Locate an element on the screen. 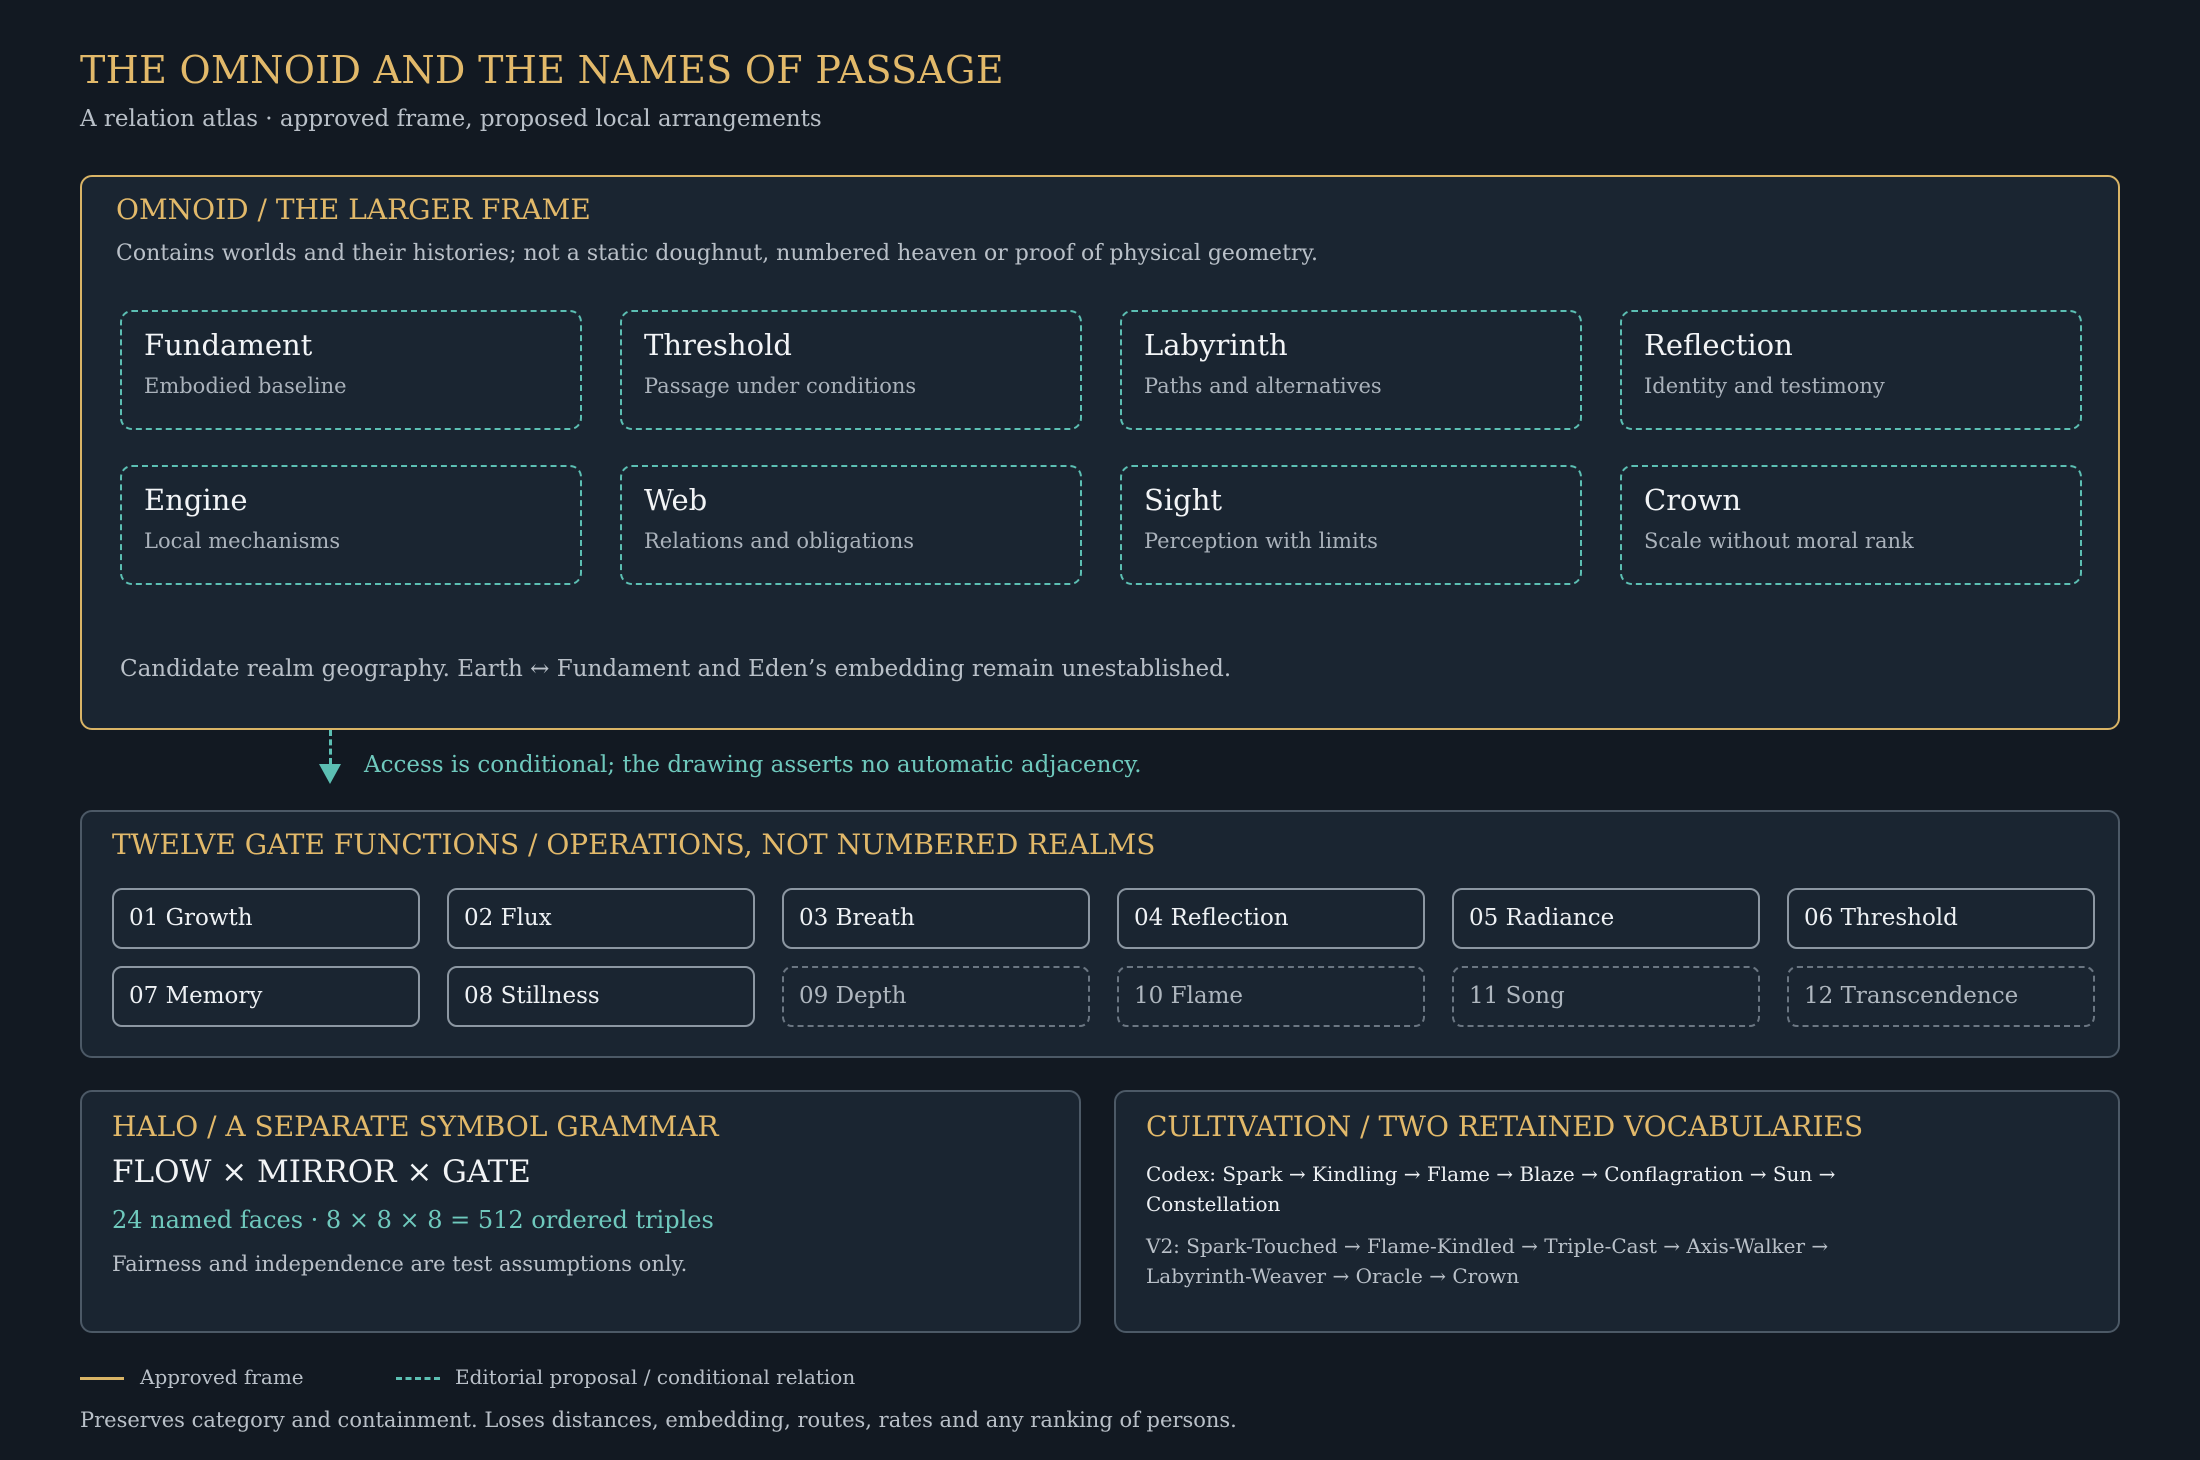  realm-threshold: Threshold Passage under conditions is located at coordinates (851, 370).